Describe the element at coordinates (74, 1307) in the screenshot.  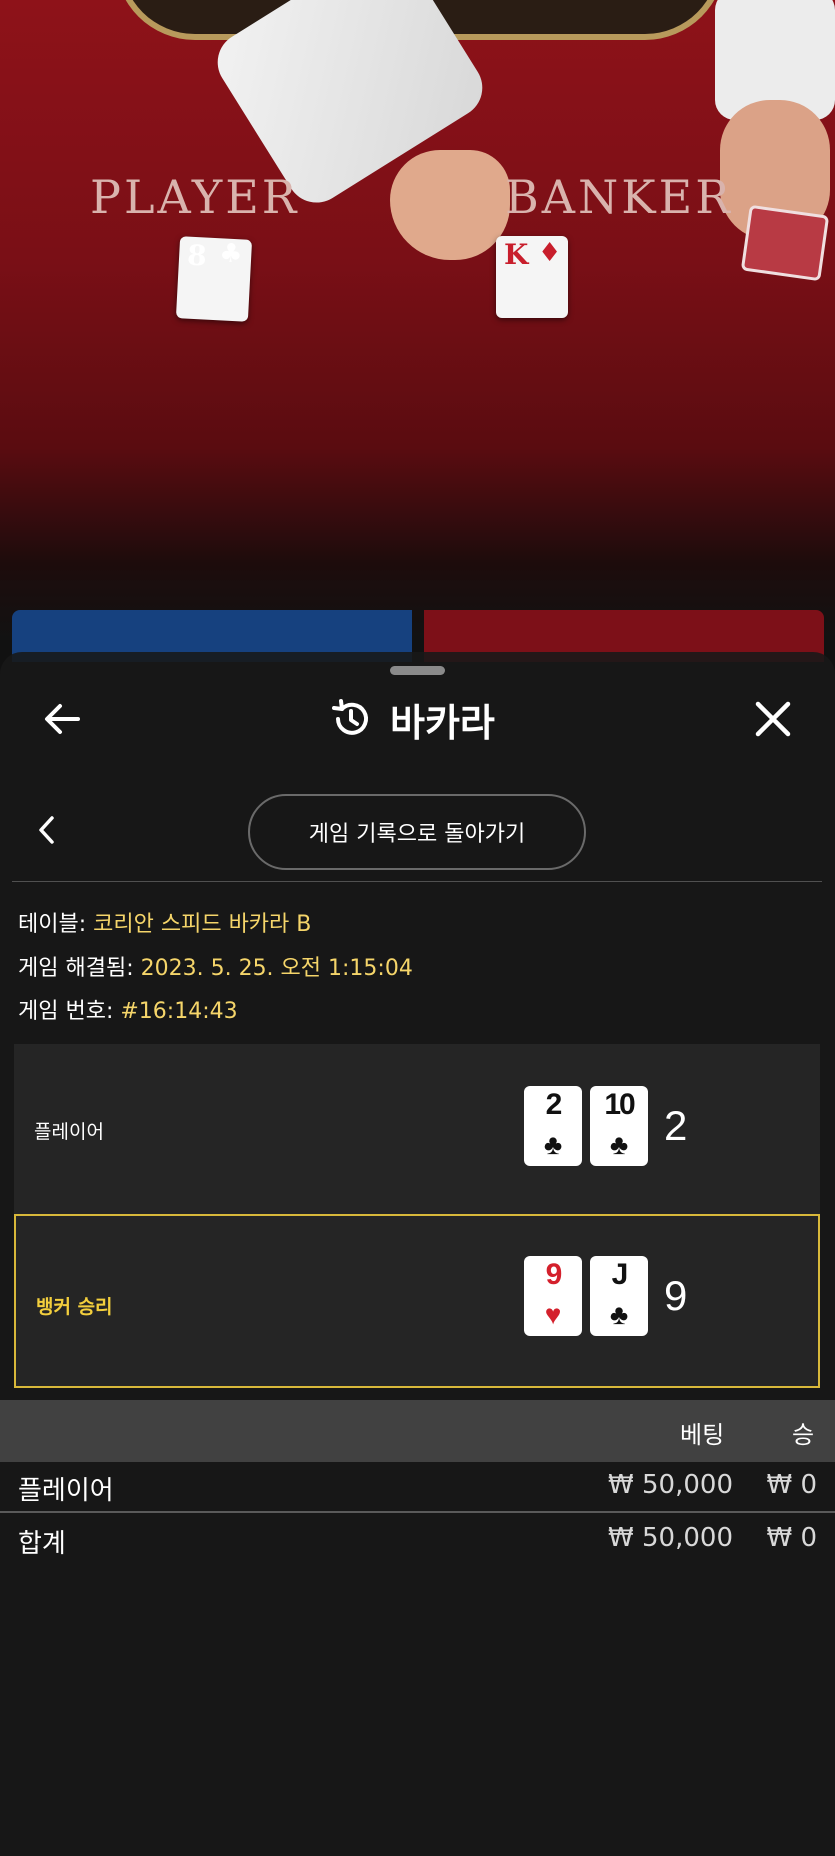
I see `banker-result-label: 뱅커 승리` at that location.